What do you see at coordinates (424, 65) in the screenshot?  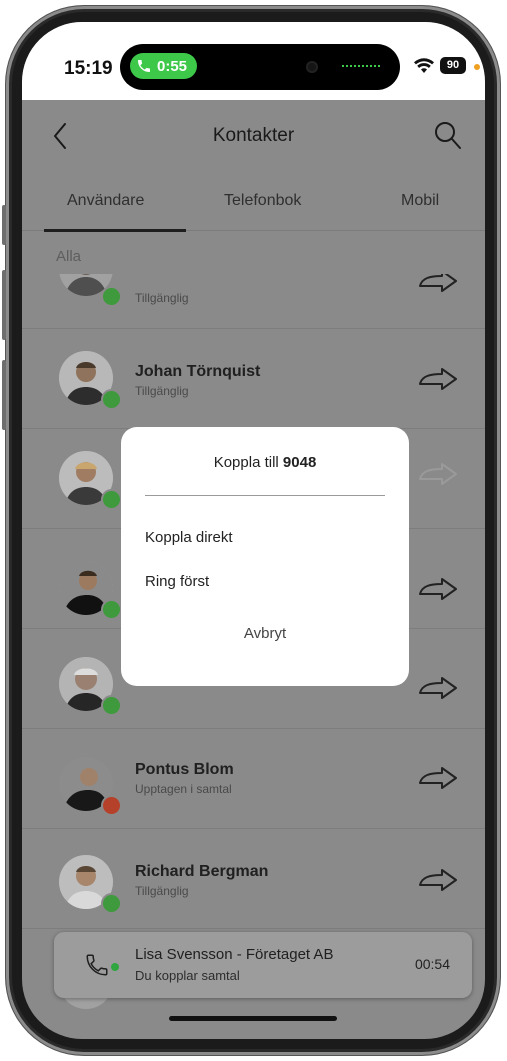 I see `wifi-icon` at bounding box center [424, 65].